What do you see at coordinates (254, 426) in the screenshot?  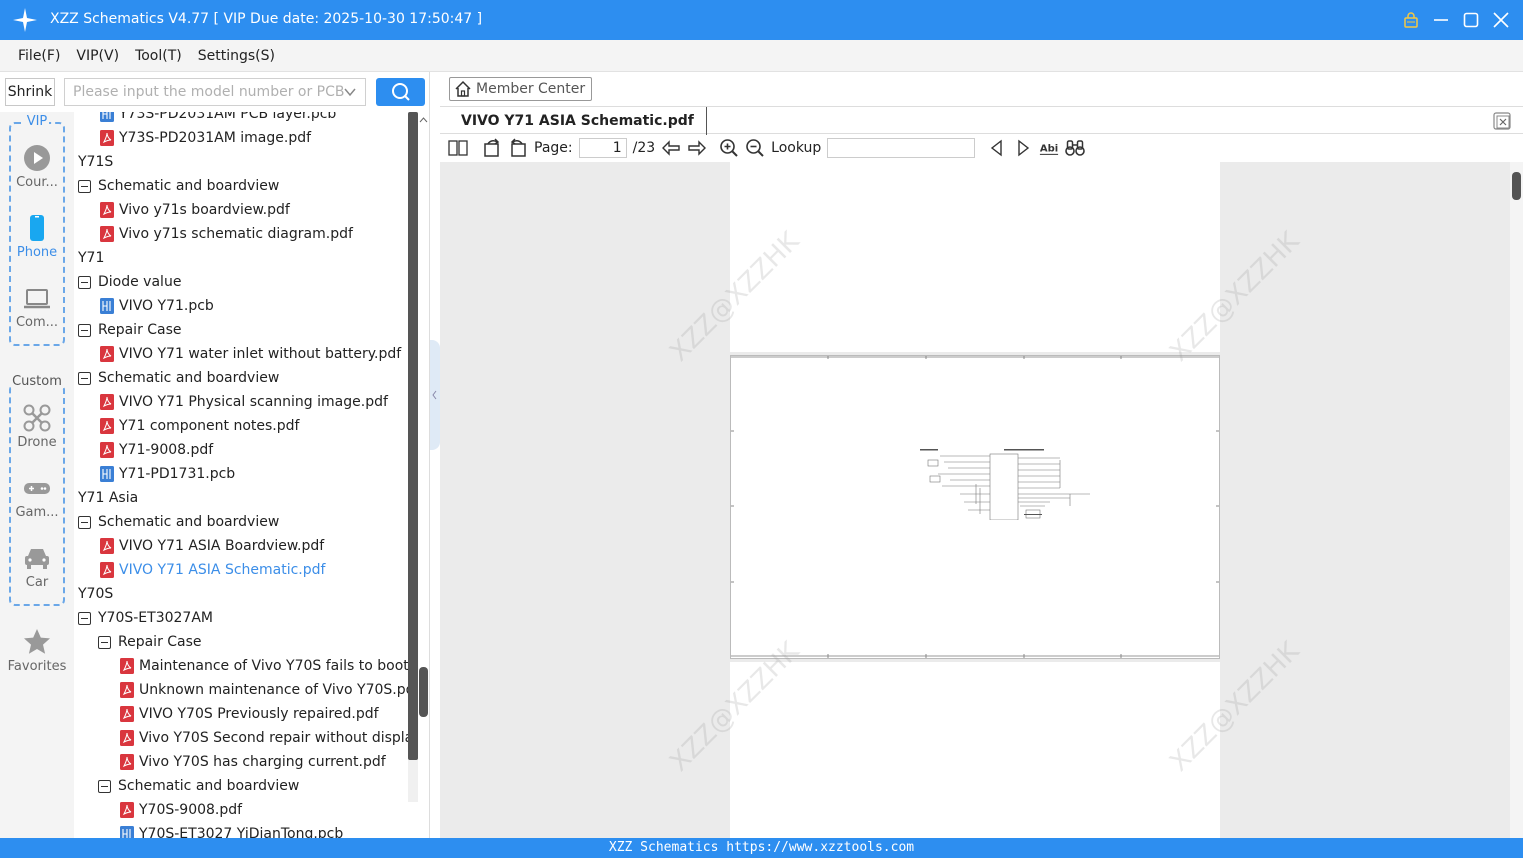 I see `tree-file: Y71 component notes.pdf` at bounding box center [254, 426].